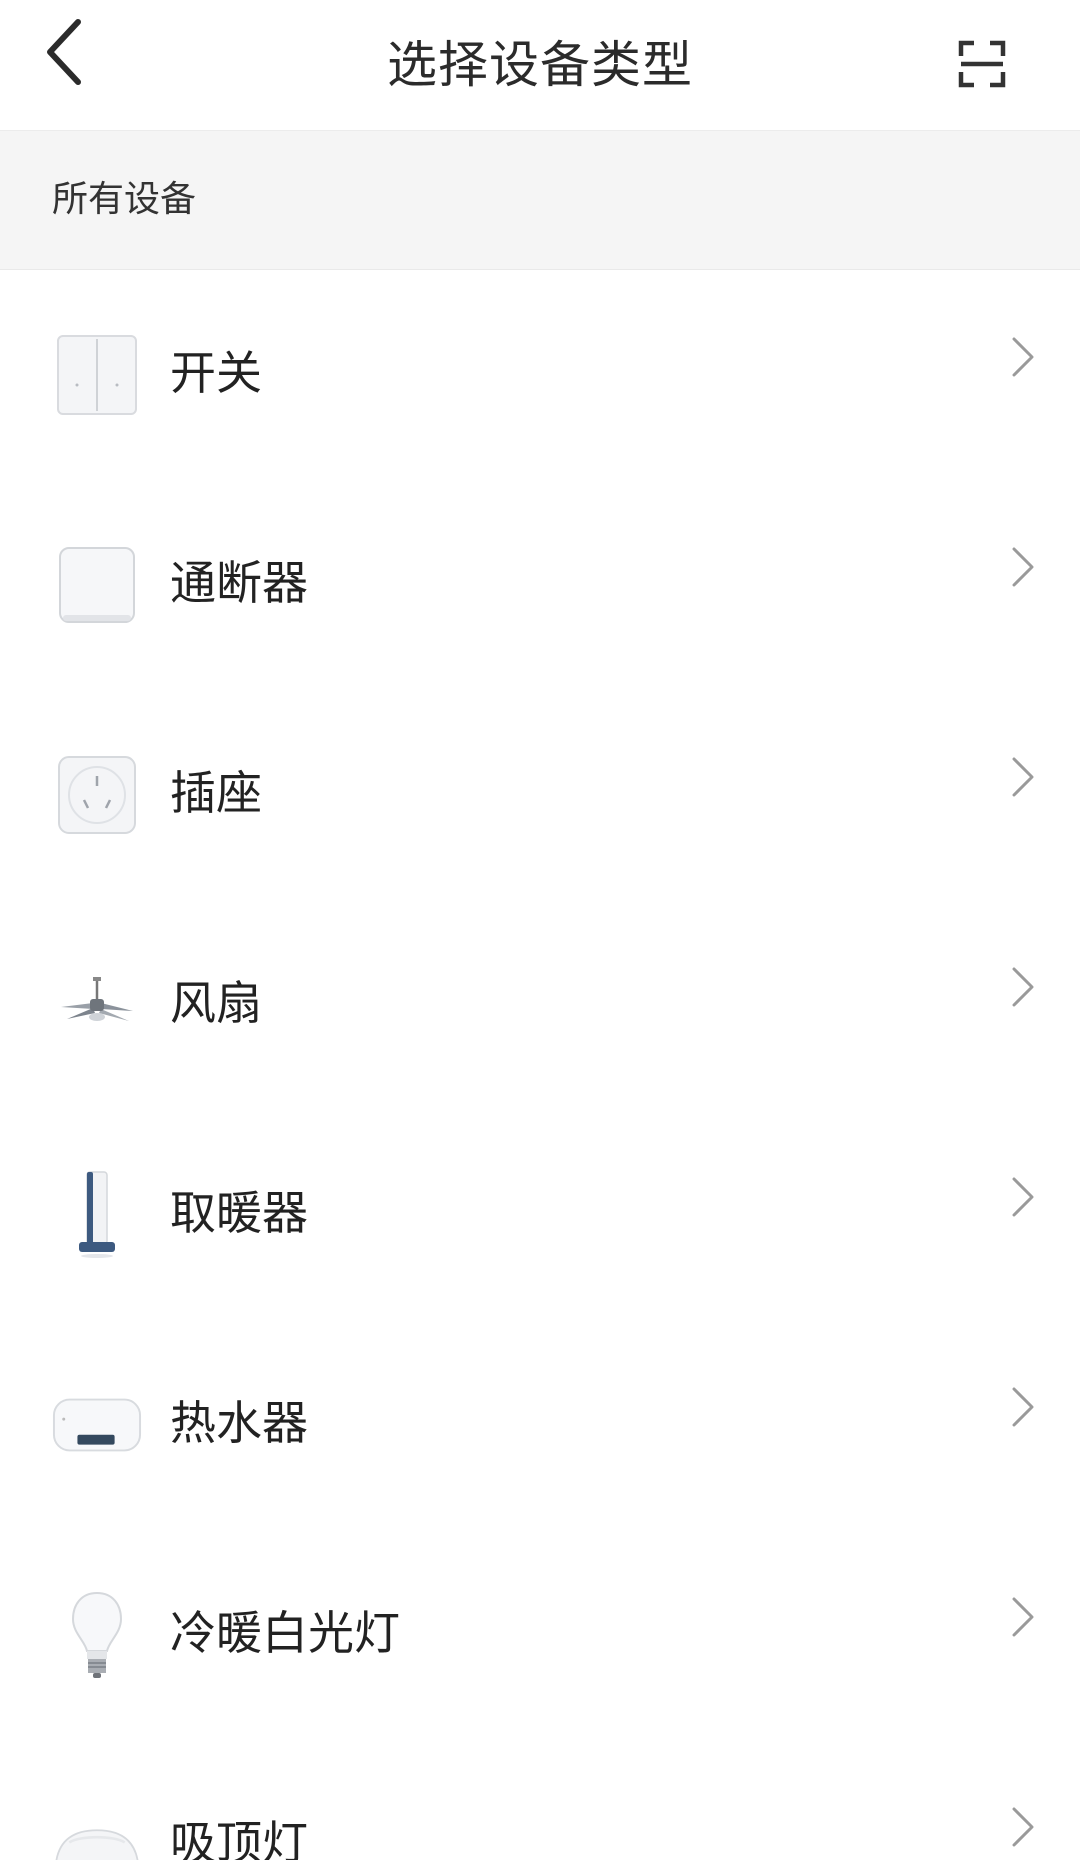  I want to click on ceiling-light-icon, so click(97, 1830).